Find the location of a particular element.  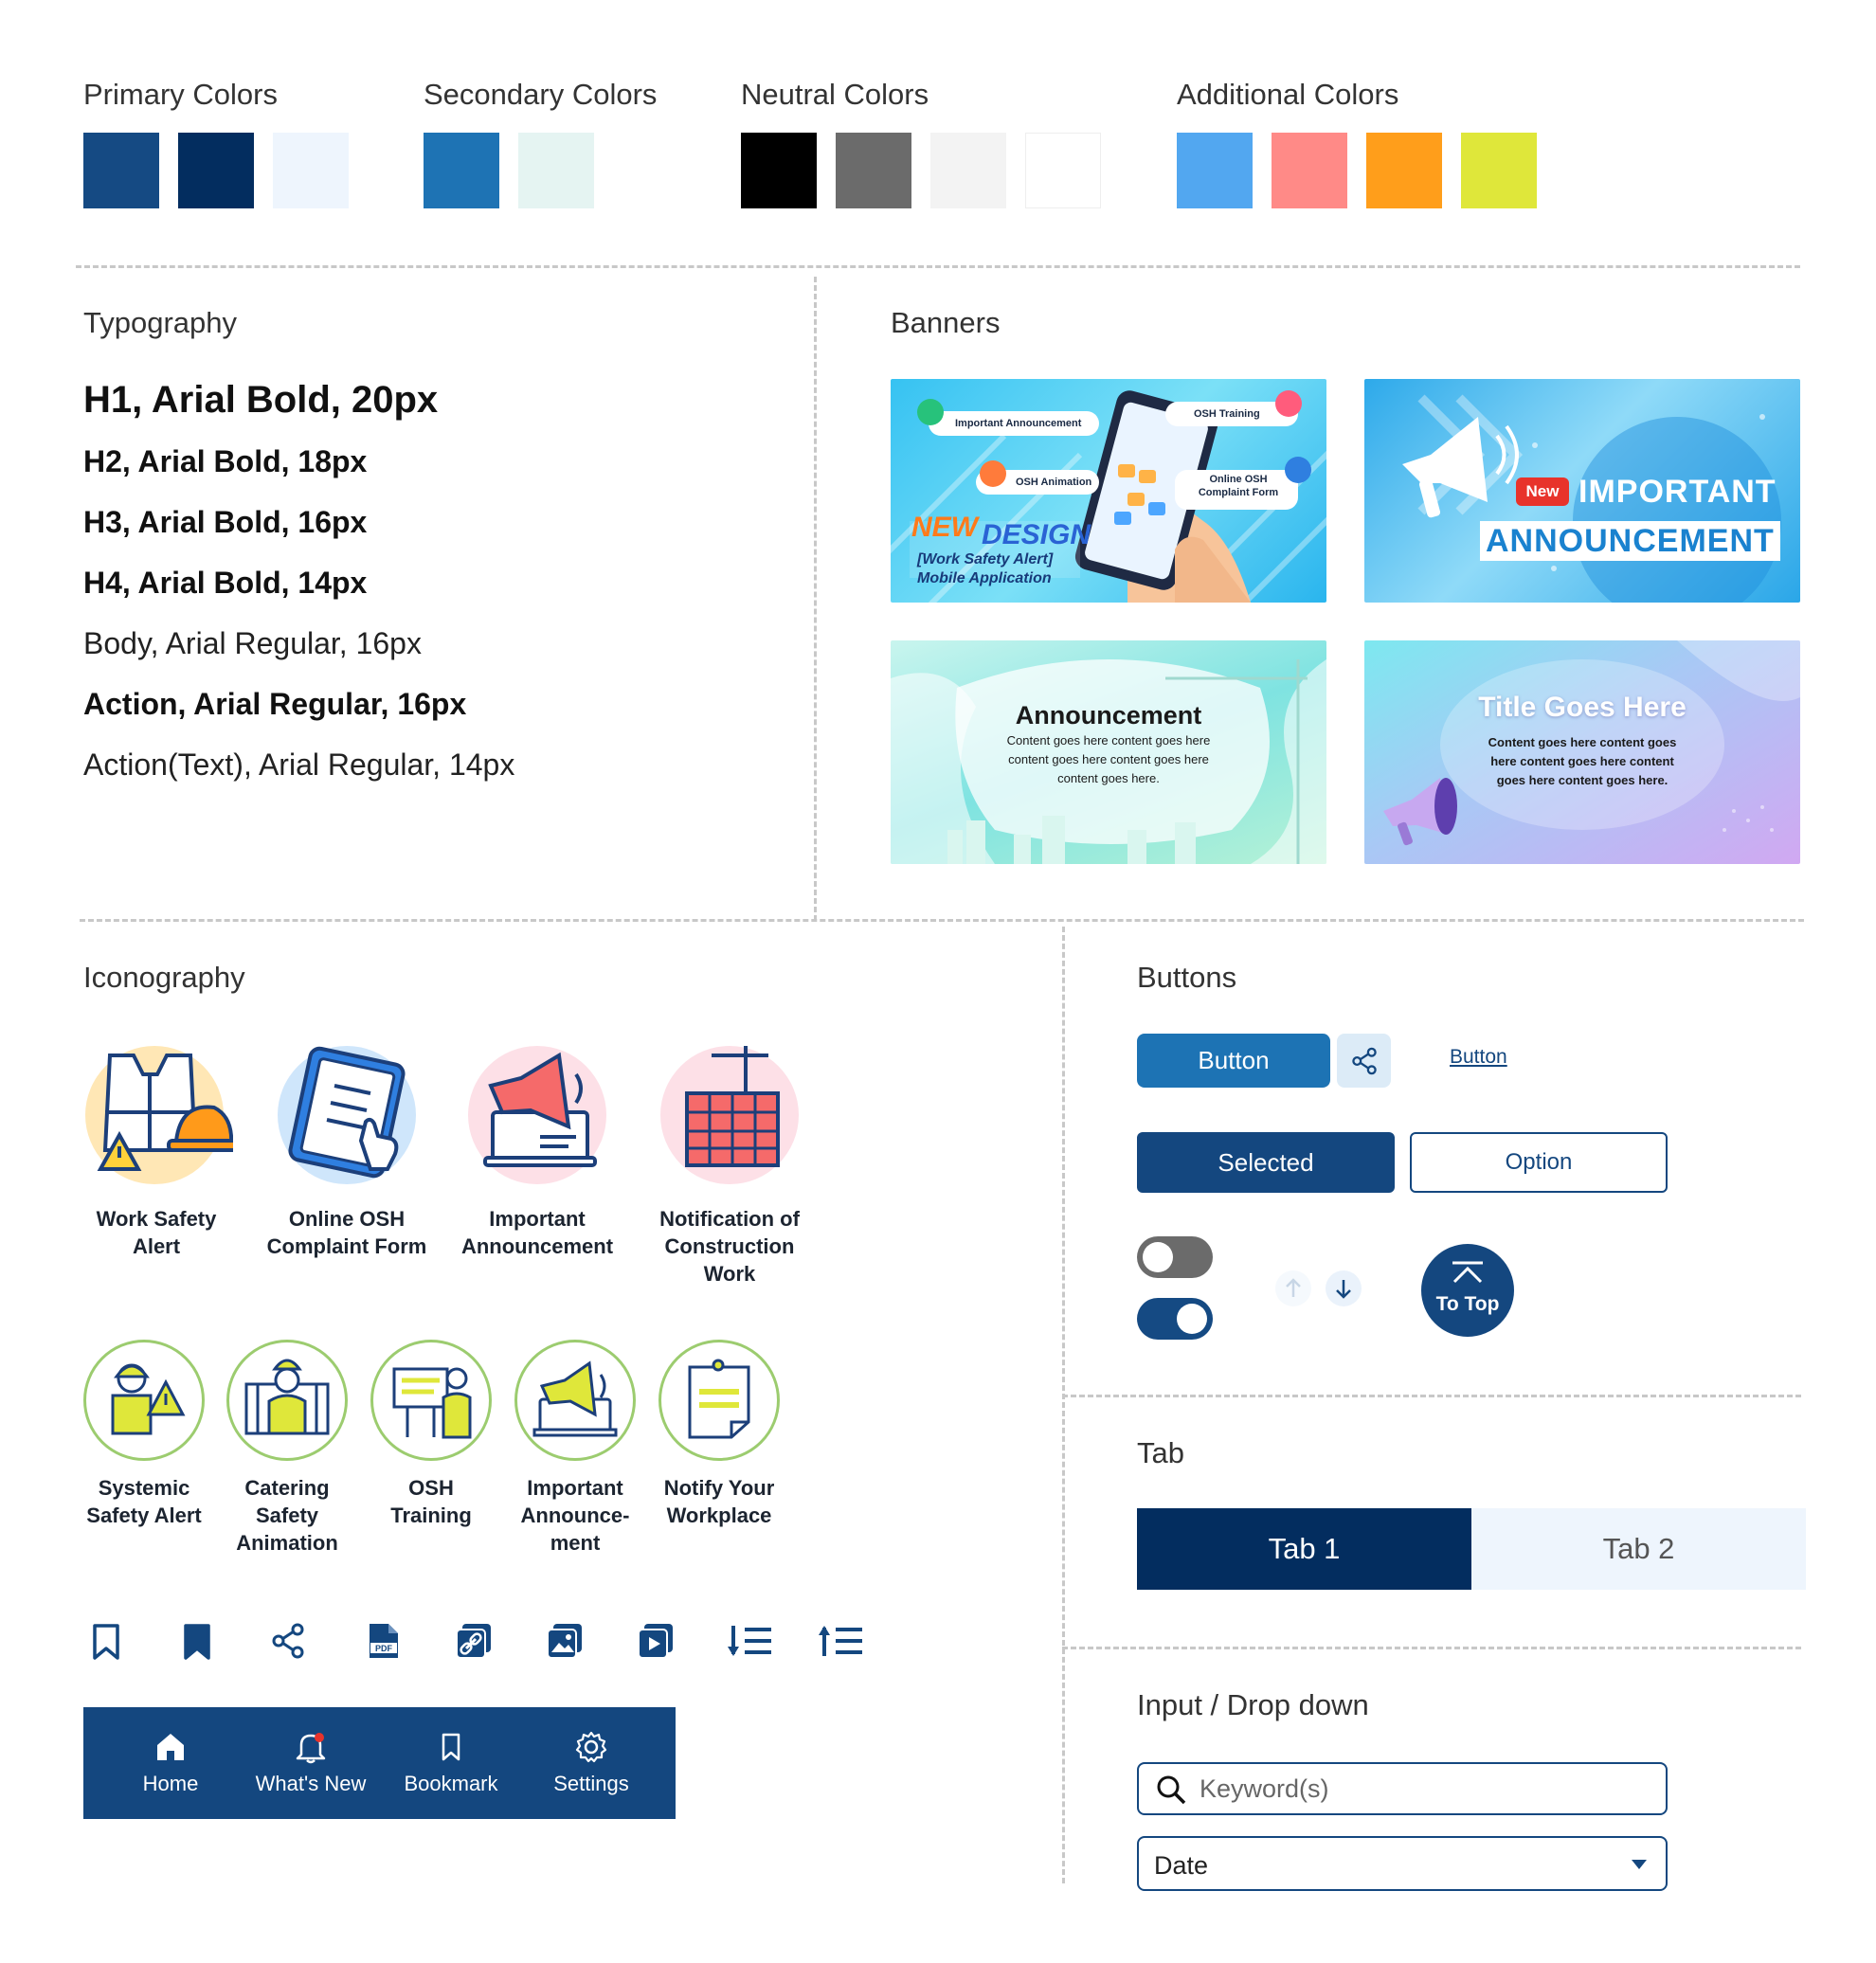

chevron-down-icon is located at coordinates (1640, 1865).